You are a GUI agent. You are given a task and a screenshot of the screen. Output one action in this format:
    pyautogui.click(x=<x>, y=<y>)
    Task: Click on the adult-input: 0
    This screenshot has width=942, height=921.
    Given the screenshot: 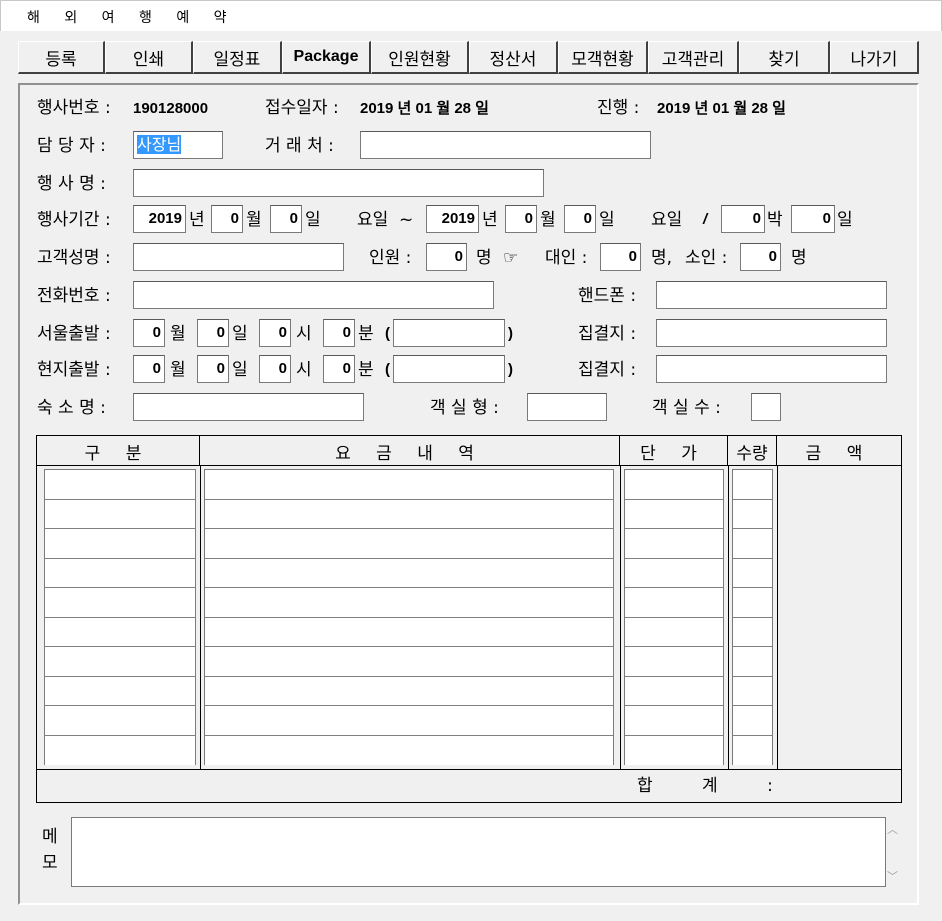 What is the action you would take?
    pyautogui.click(x=620, y=257)
    